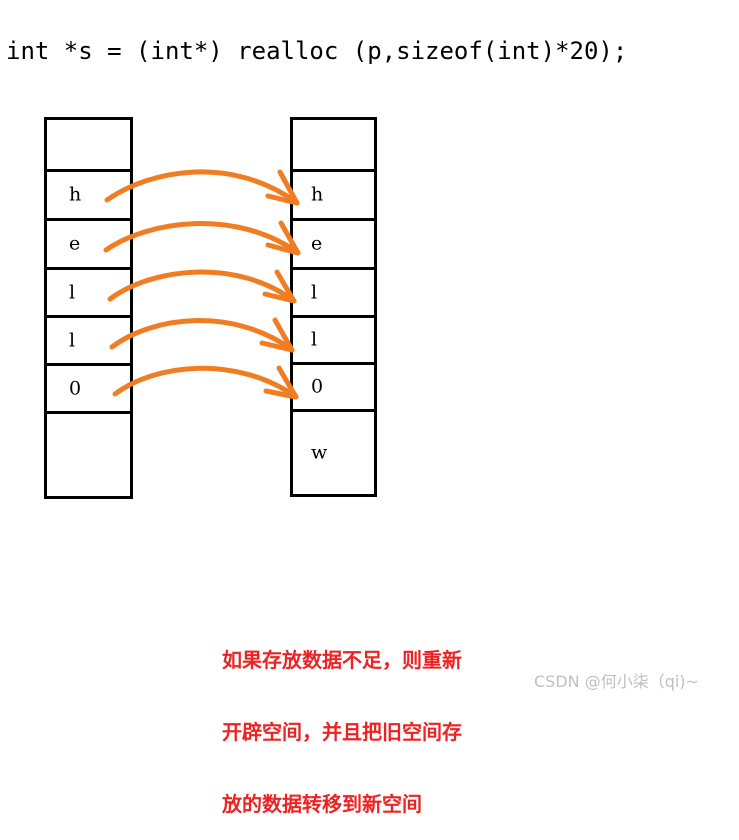 The width and height of the screenshot is (739, 840). What do you see at coordinates (202, 286) in the screenshot?
I see `arrow-copy-l1` at bounding box center [202, 286].